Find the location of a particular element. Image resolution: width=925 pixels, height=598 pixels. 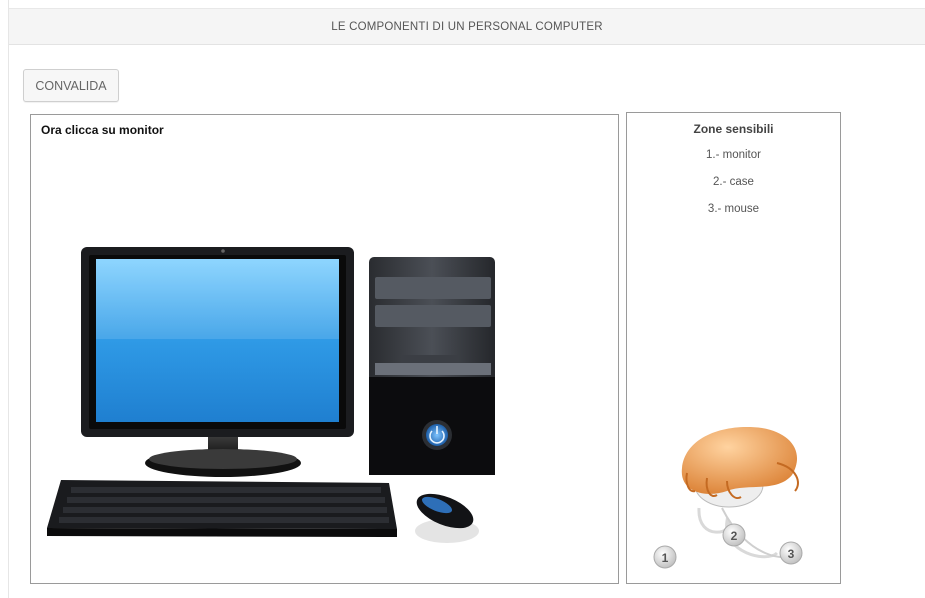

legend-number-1: 1 is located at coordinates (665, 557).